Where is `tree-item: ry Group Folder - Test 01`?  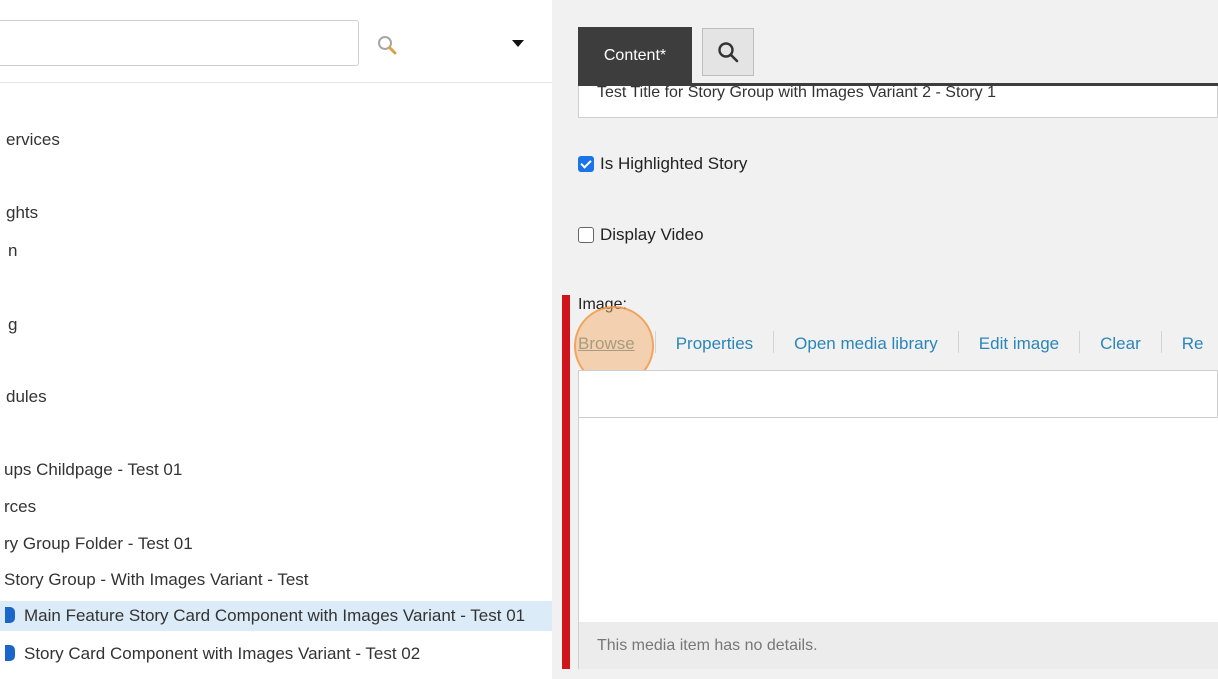 tree-item: ry Group Folder - Test 01 is located at coordinates (96, 544).